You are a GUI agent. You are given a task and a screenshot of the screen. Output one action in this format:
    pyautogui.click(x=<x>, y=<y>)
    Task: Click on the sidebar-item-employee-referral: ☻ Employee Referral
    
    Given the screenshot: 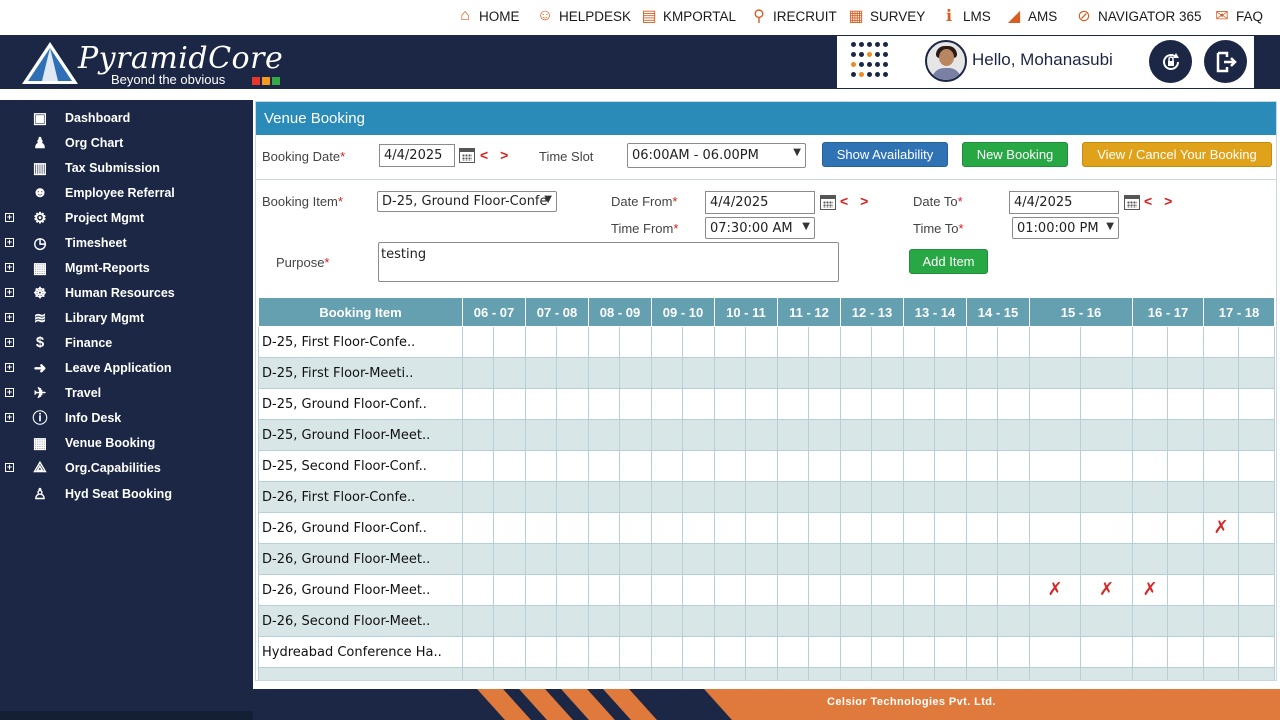 What is the action you would take?
    pyautogui.click(x=126, y=192)
    